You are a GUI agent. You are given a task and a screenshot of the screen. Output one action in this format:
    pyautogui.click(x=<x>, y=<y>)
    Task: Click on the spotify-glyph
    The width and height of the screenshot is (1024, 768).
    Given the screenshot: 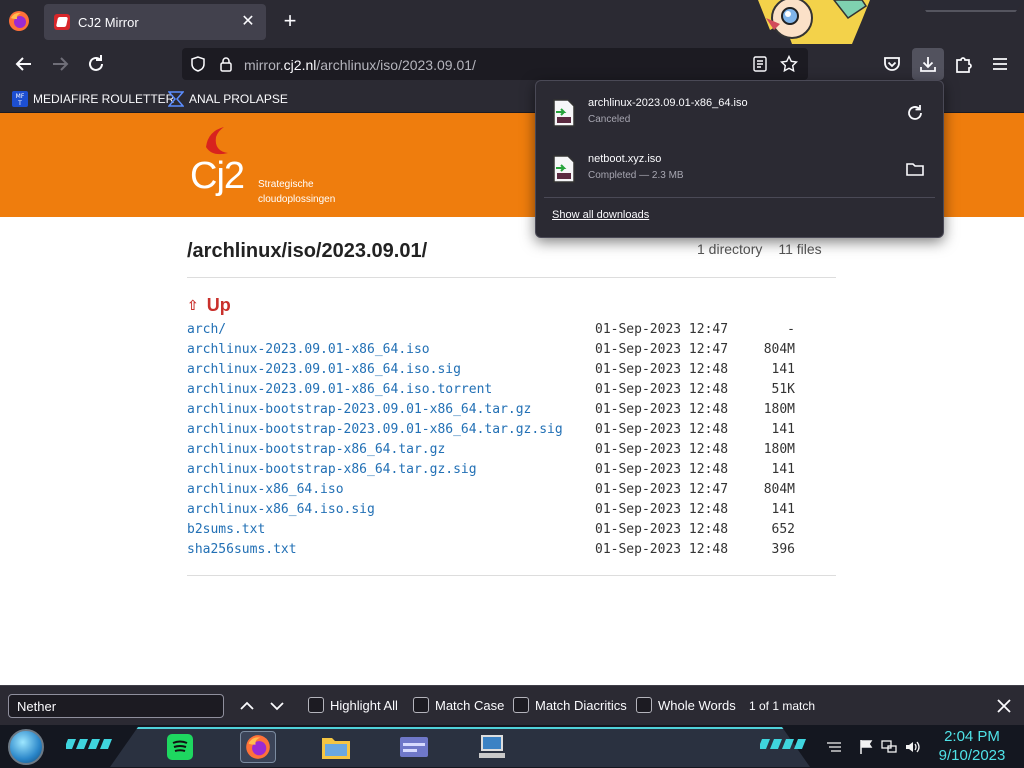 What is the action you would take?
    pyautogui.click(x=180, y=747)
    